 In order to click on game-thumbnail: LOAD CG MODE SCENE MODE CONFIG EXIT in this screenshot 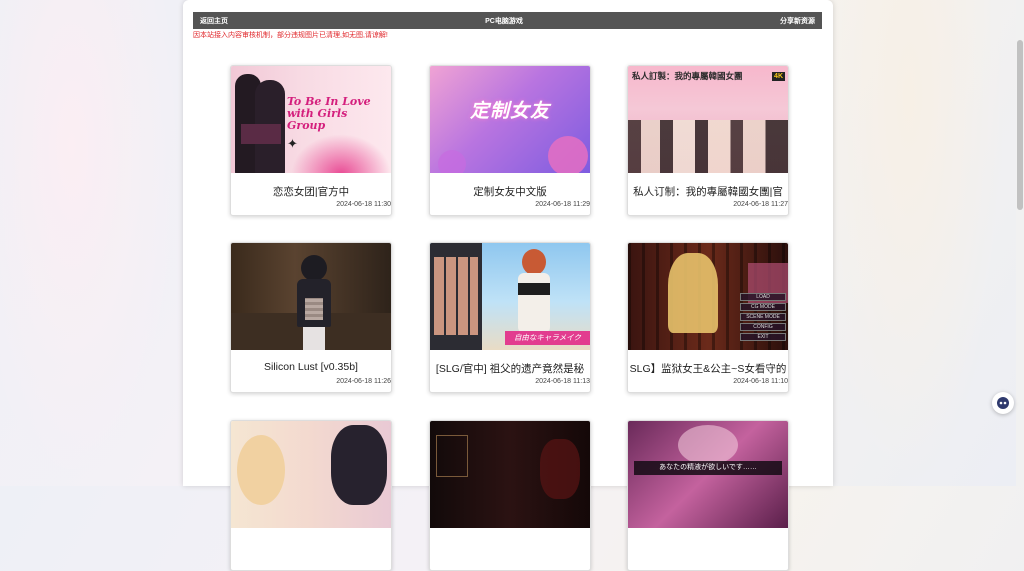, I will do `click(708, 296)`.